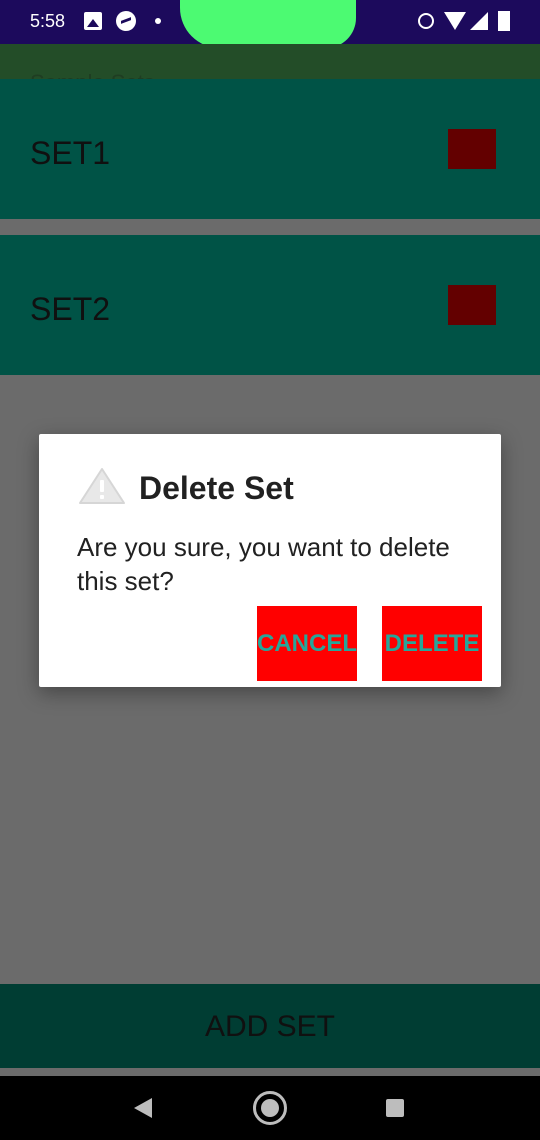 The width and height of the screenshot is (540, 1140). I want to click on messenger-icon, so click(126, 21).